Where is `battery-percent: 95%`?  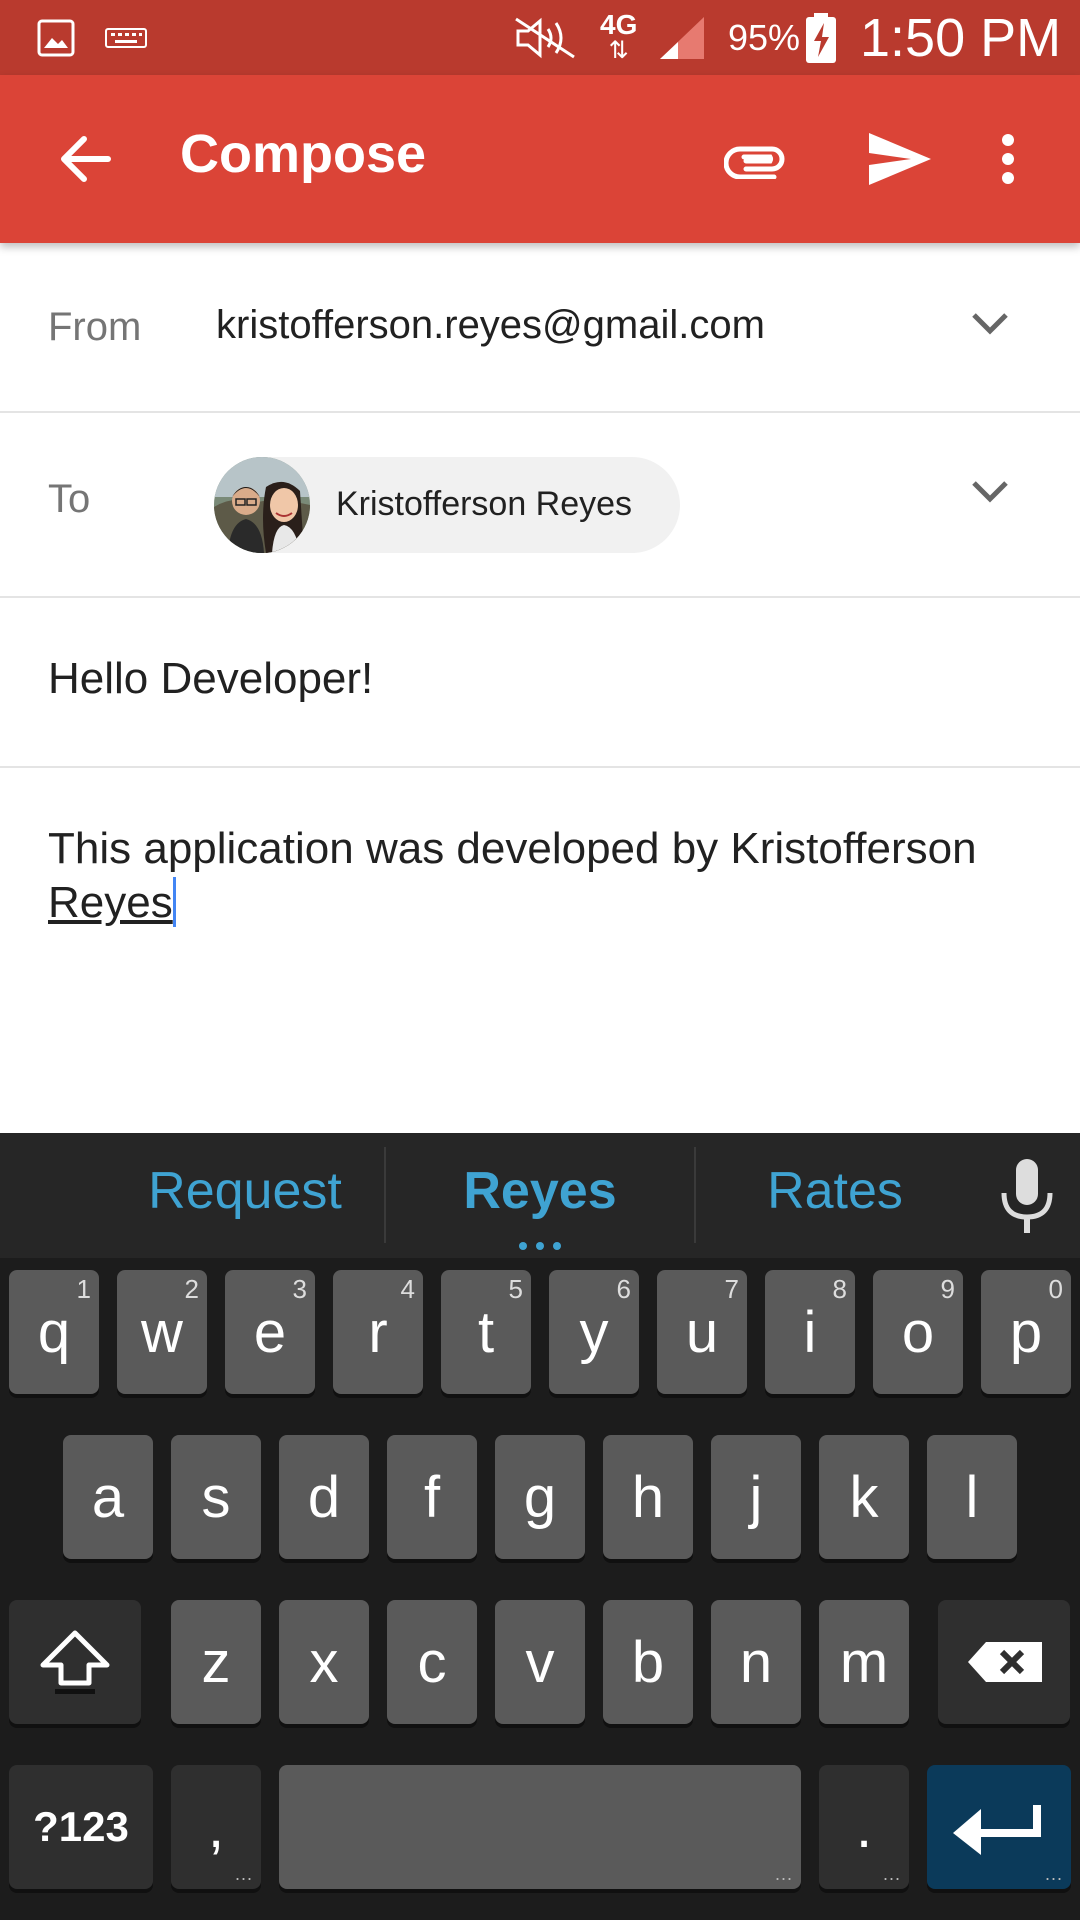 battery-percent: 95% is located at coordinates (764, 37).